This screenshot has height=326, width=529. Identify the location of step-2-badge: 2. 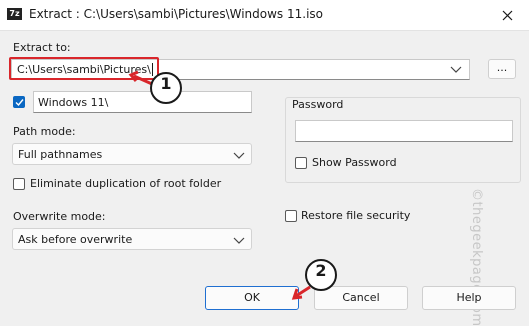
(321, 275).